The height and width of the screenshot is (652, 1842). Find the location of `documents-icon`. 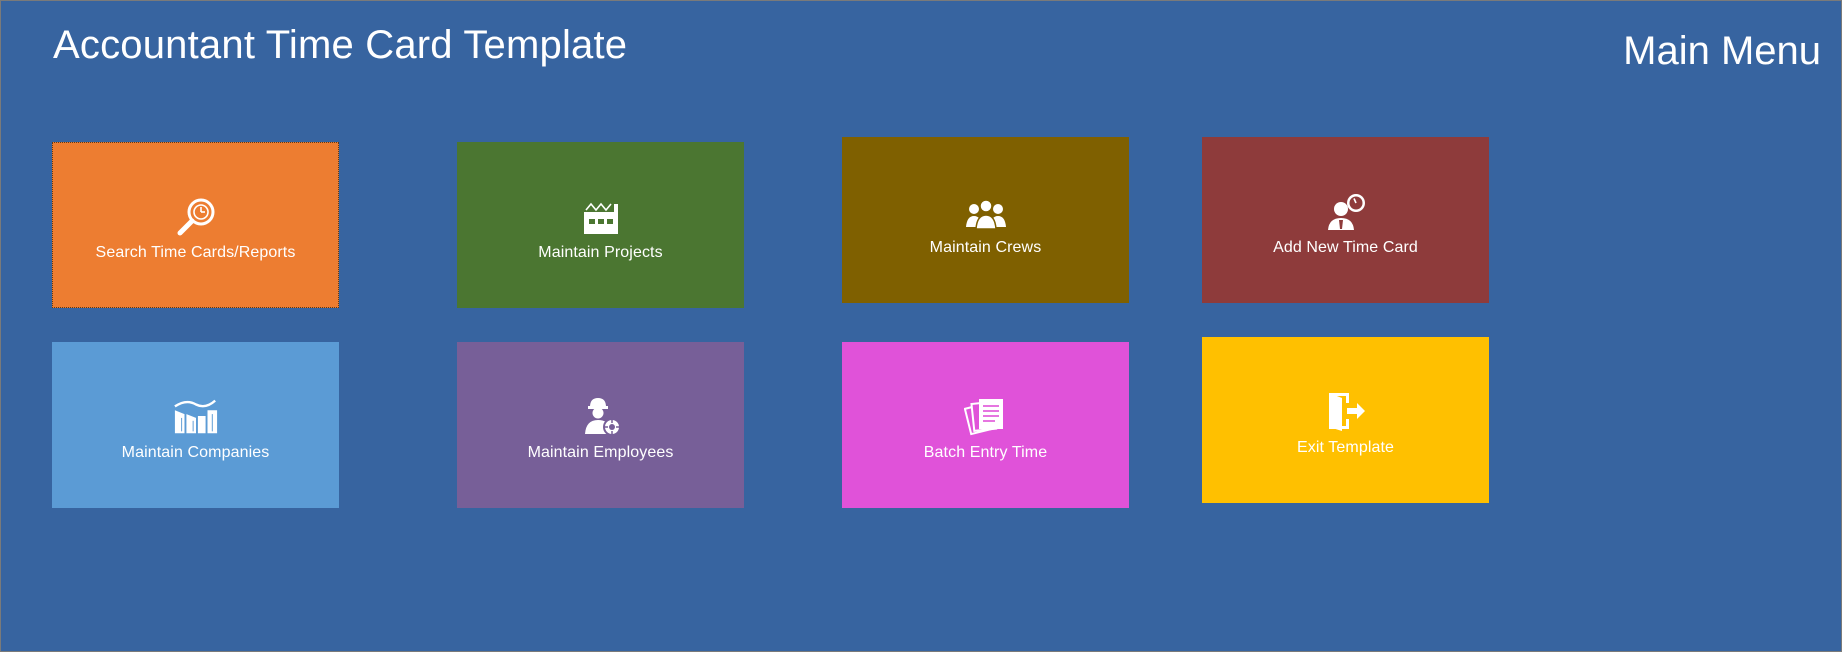

documents-icon is located at coordinates (986, 415).